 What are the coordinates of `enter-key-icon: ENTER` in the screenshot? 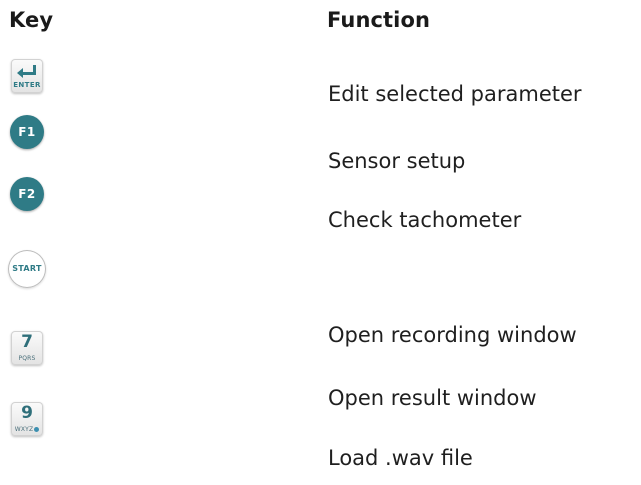 It's located at (28, 79).